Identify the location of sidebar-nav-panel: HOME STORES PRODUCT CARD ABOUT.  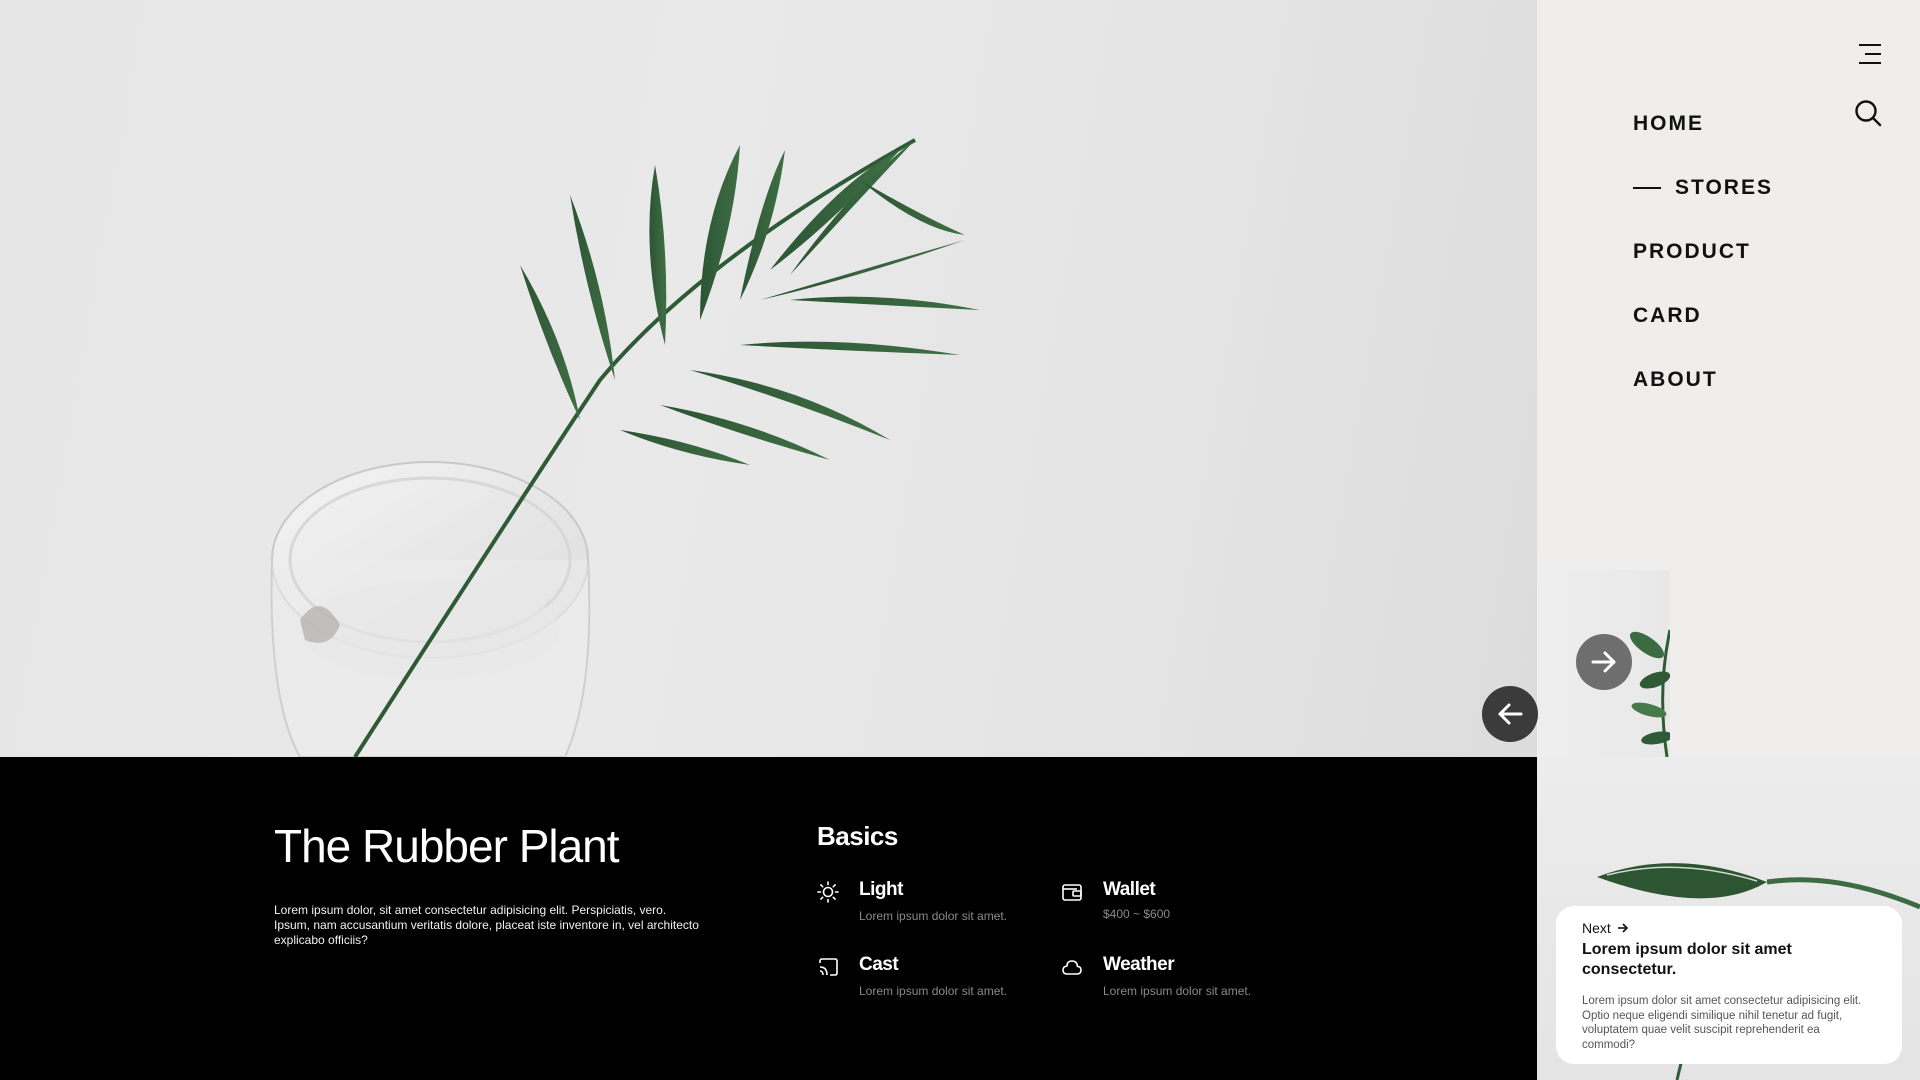
(1728, 285).